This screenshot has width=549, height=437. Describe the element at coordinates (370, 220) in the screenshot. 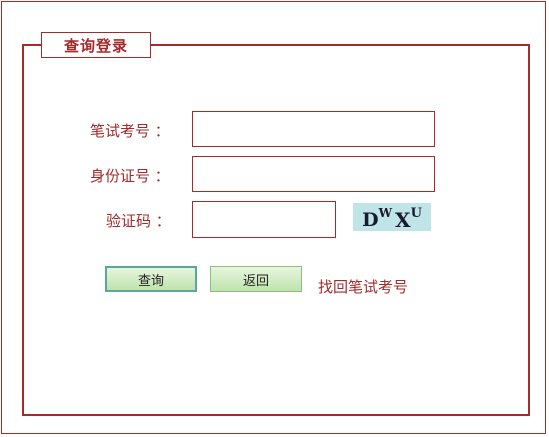

I see `captcha-char: D` at that location.